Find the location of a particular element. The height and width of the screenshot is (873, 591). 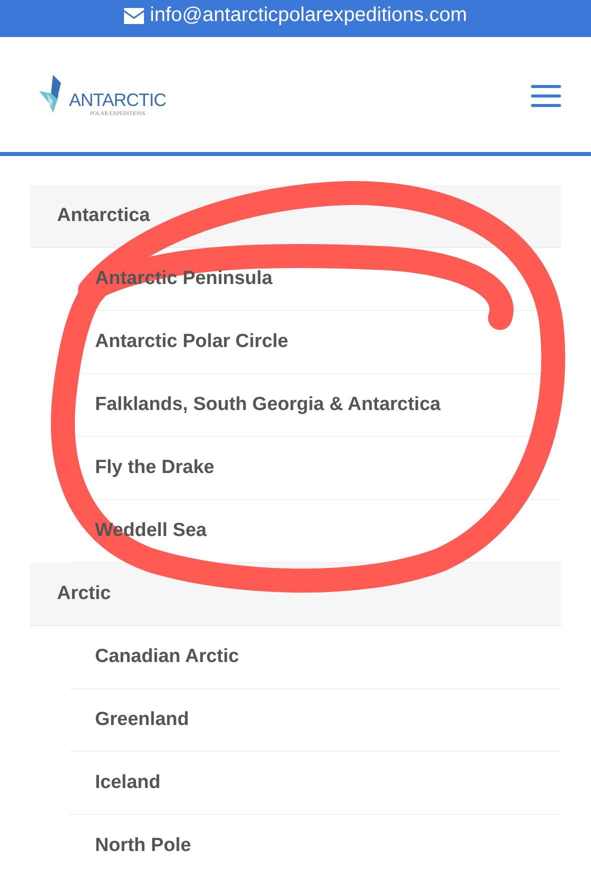

submenu-item: Antarctic Peninsula is located at coordinates (183, 279).